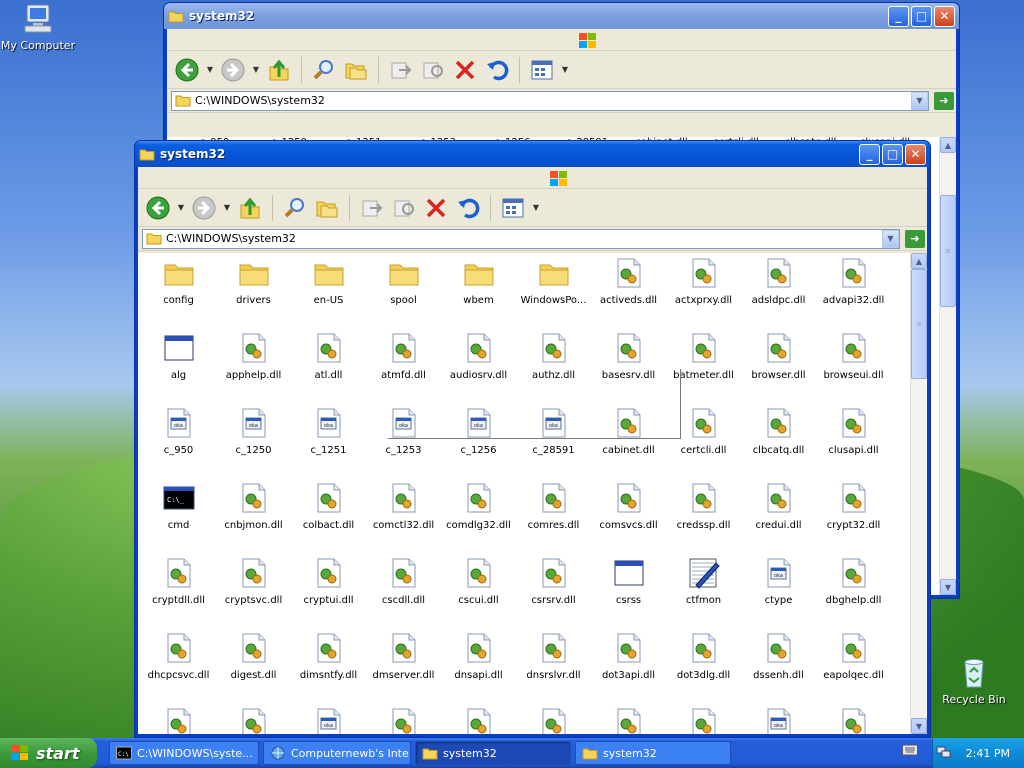 The height and width of the screenshot is (768, 1024). I want to click on file-item: comsvcs.dll, so click(628, 506).